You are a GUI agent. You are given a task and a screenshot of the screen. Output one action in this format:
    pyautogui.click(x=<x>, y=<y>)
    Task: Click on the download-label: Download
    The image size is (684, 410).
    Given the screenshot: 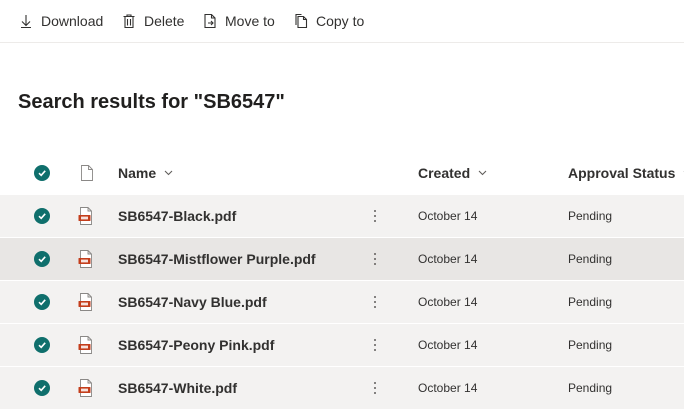 What is the action you would take?
    pyautogui.click(x=72, y=21)
    